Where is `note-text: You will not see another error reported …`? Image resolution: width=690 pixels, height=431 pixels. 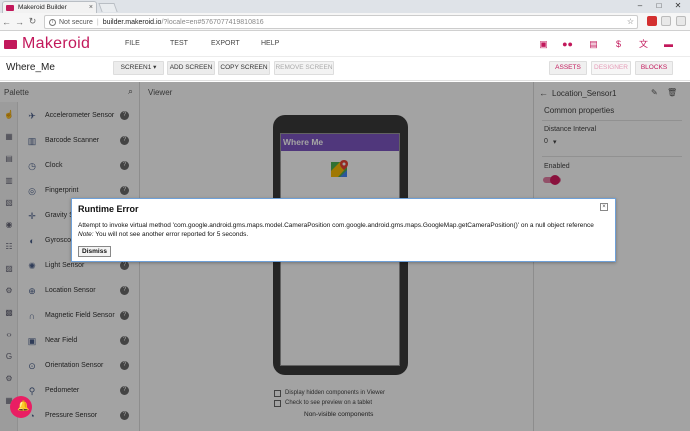
note-text: You will not see another error reported … is located at coordinates (171, 234).